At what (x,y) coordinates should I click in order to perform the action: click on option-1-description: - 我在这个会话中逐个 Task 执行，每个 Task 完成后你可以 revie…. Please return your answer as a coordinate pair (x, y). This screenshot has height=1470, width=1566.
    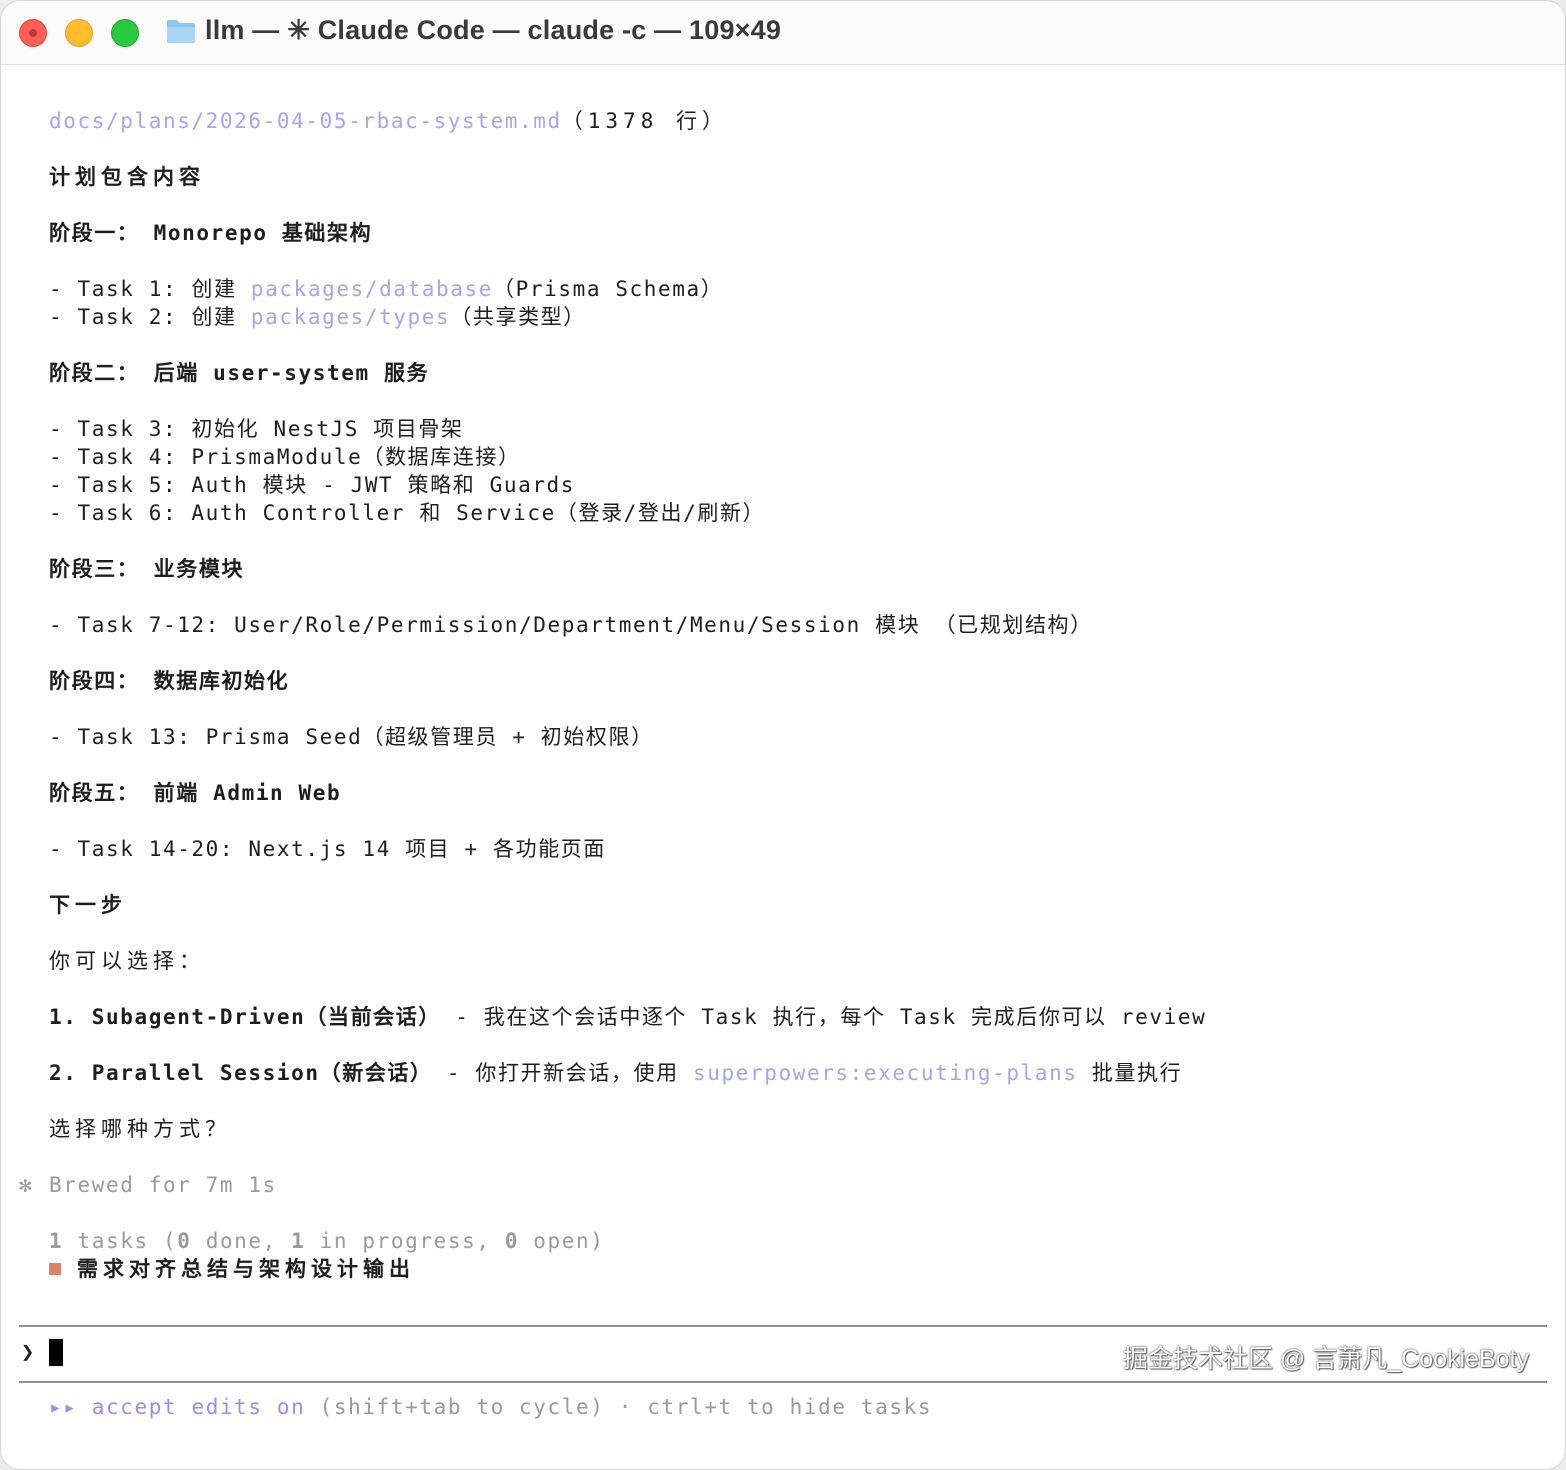
    Looking at the image, I should click on (823, 1017).